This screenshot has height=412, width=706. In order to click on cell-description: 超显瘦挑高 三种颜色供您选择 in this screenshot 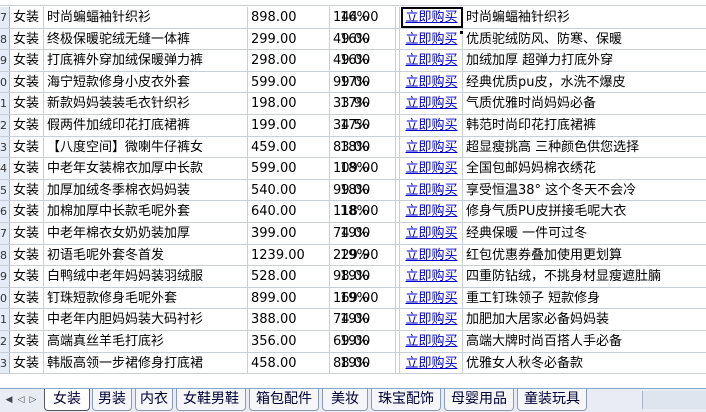, I will do `click(584, 147)`.